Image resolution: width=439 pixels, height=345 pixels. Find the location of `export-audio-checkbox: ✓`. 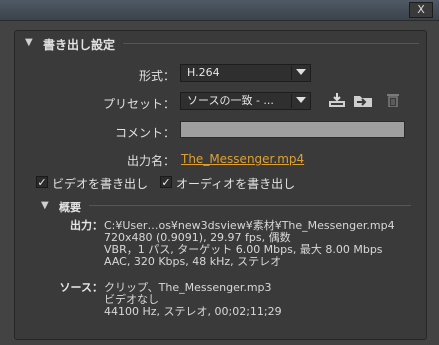

export-audio-checkbox: ✓ is located at coordinates (166, 182).